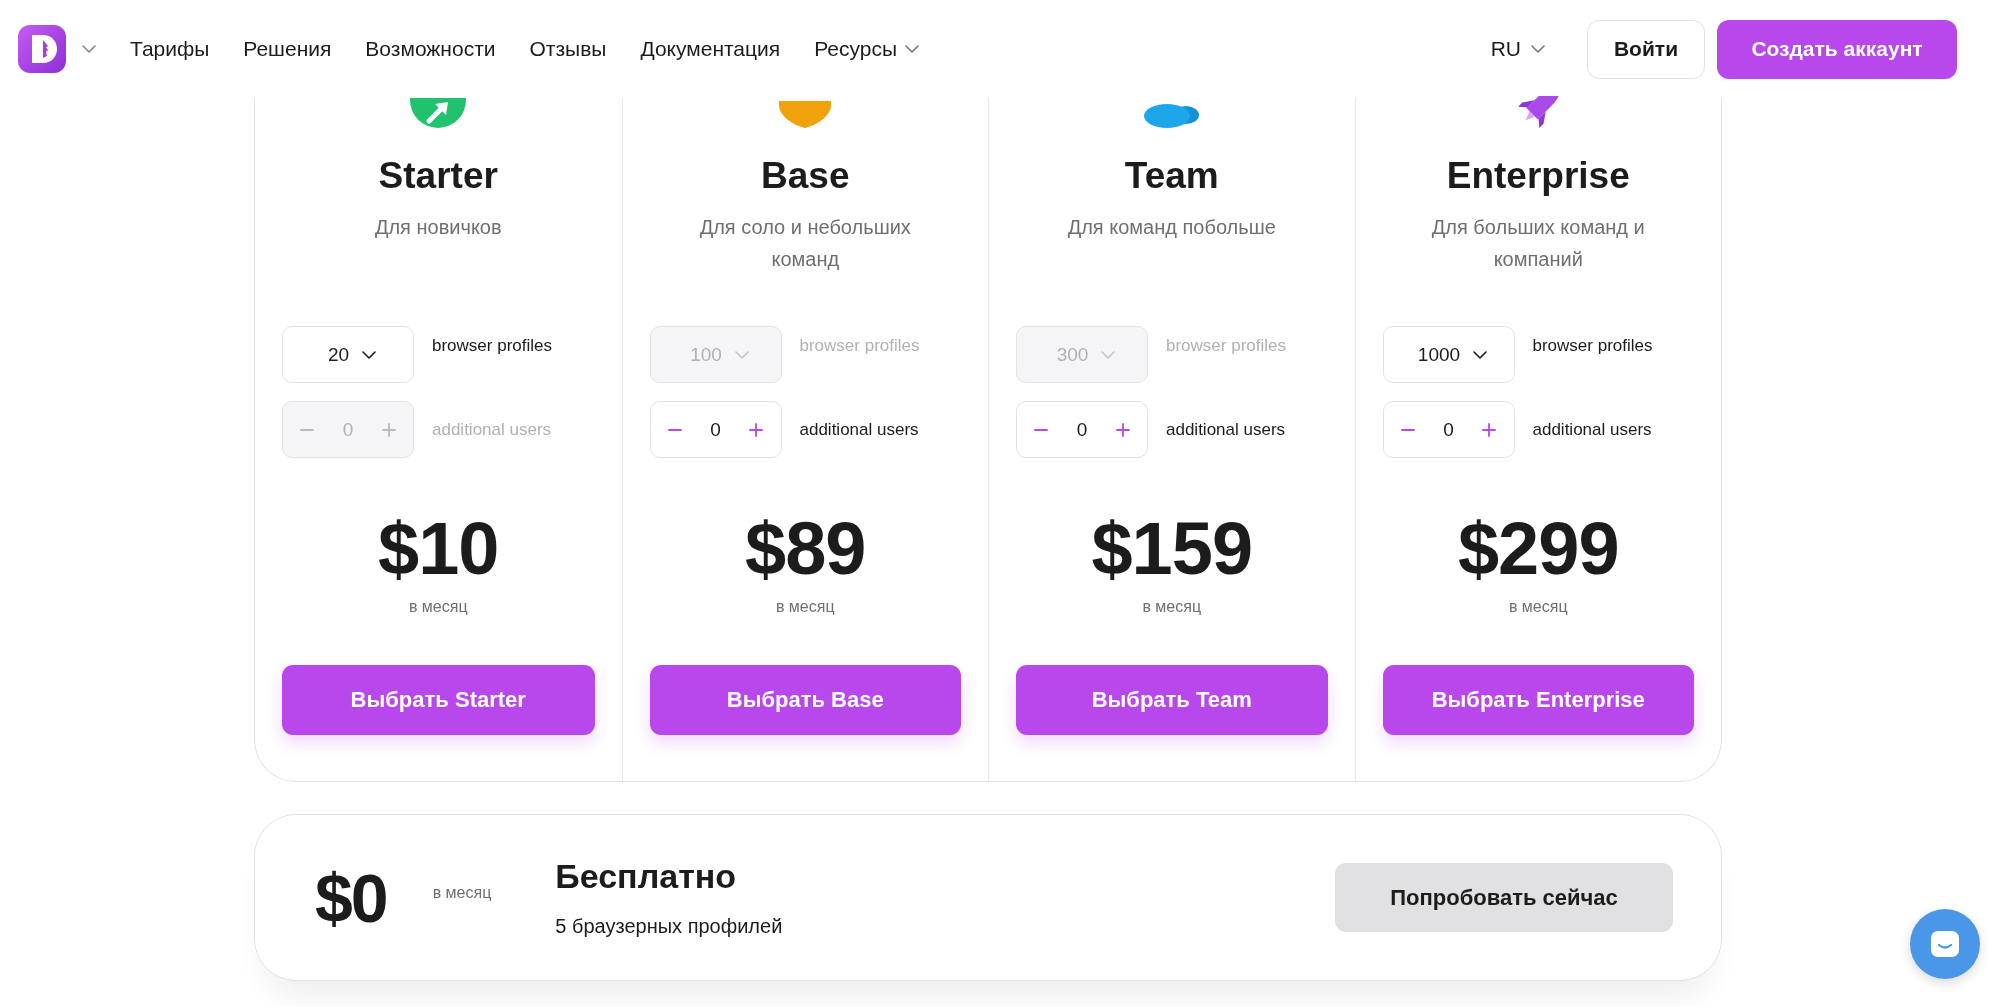 This screenshot has height=1007, width=1999. What do you see at coordinates (1538, 700) in the screenshot?
I see `choose-plan-button: Выбрать Enterprise` at bounding box center [1538, 700].